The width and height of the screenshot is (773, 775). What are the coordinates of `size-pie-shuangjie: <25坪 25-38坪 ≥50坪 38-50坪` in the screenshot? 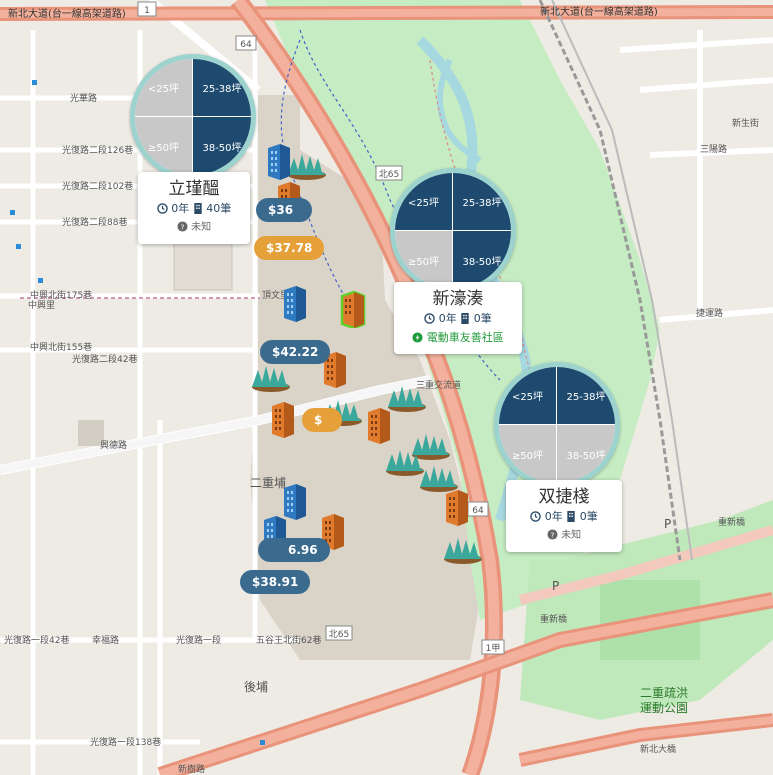 It's located at (557, 425).